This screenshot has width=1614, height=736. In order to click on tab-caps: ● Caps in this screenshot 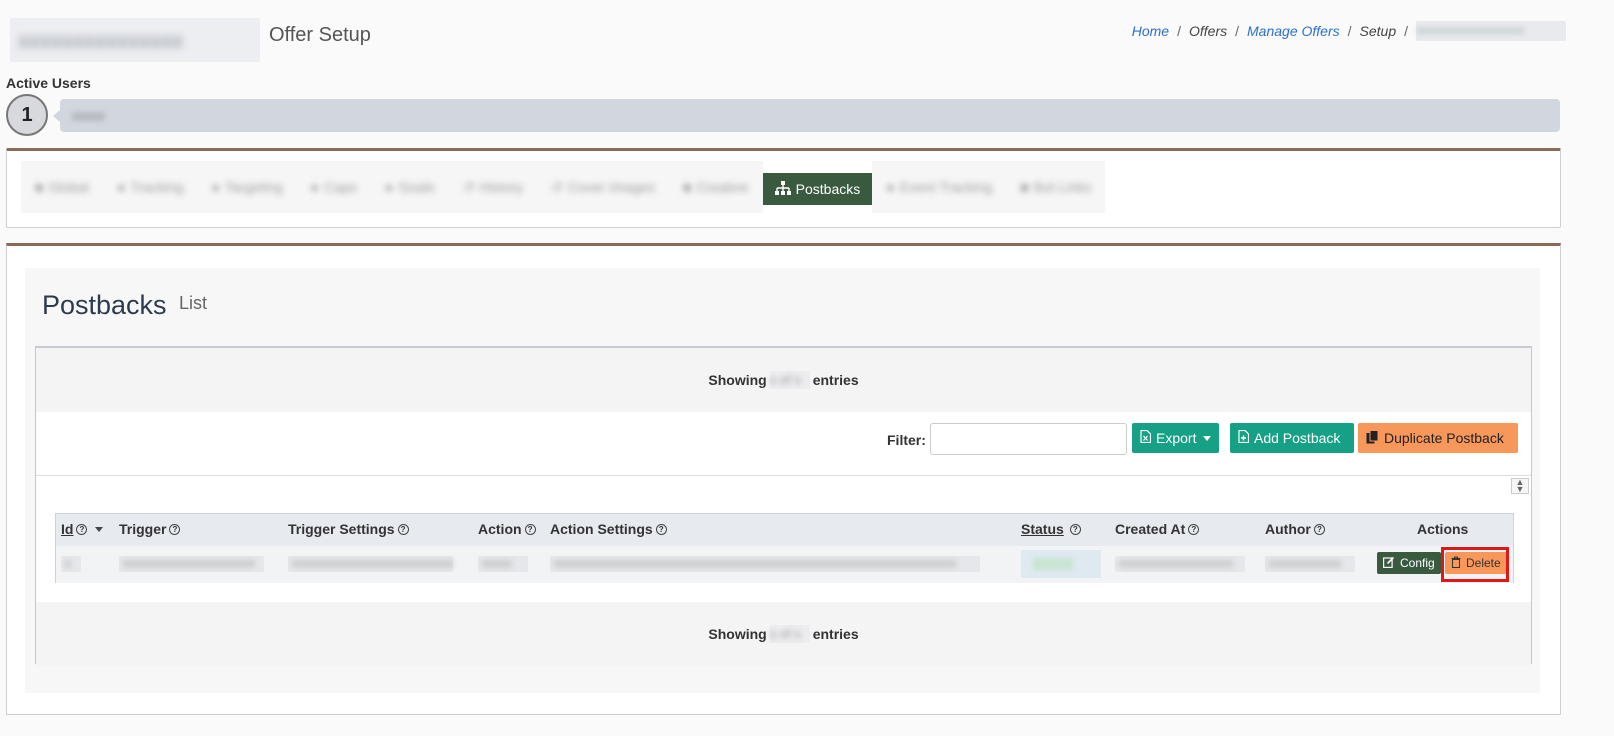, I will do `click(333, 187)`.